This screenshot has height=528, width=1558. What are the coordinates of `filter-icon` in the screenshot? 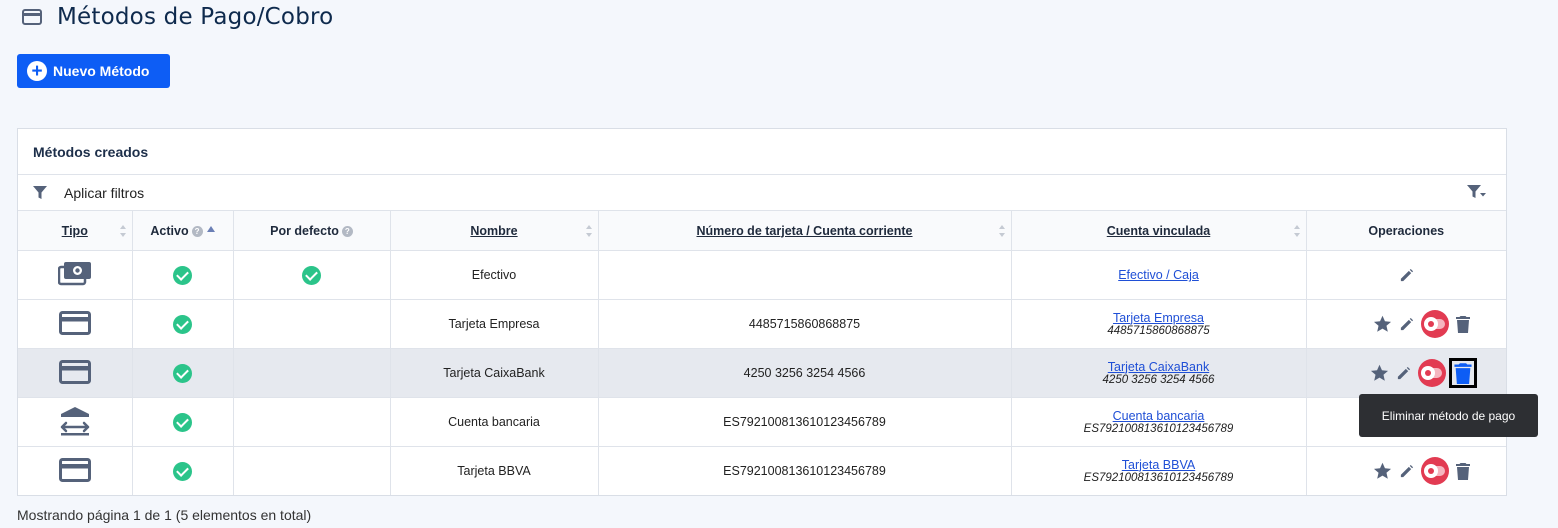 It's located at (40, 192).